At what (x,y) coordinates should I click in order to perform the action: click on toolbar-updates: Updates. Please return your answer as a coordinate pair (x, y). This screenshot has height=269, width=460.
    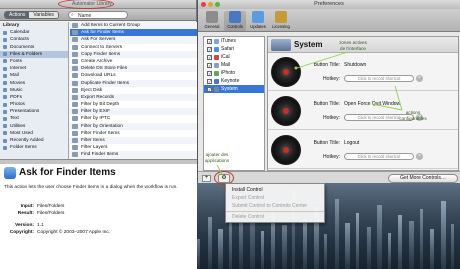
    Looking at the image, I should click on (258, 20).